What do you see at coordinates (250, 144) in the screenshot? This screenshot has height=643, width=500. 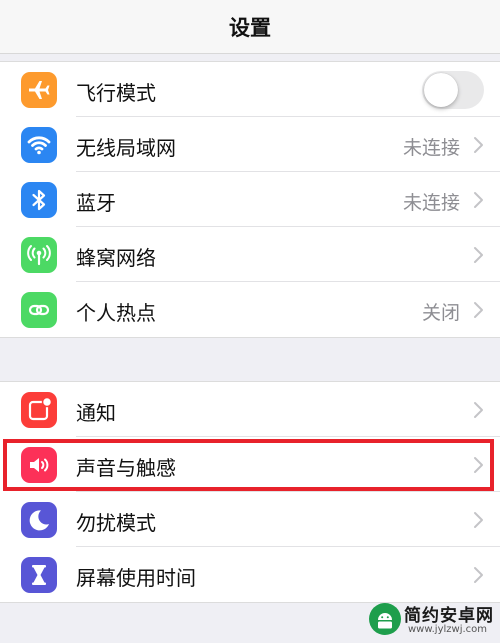 I see `settings-row-wifi: 无线局域网 未连接` at bounding box center [250, 144].